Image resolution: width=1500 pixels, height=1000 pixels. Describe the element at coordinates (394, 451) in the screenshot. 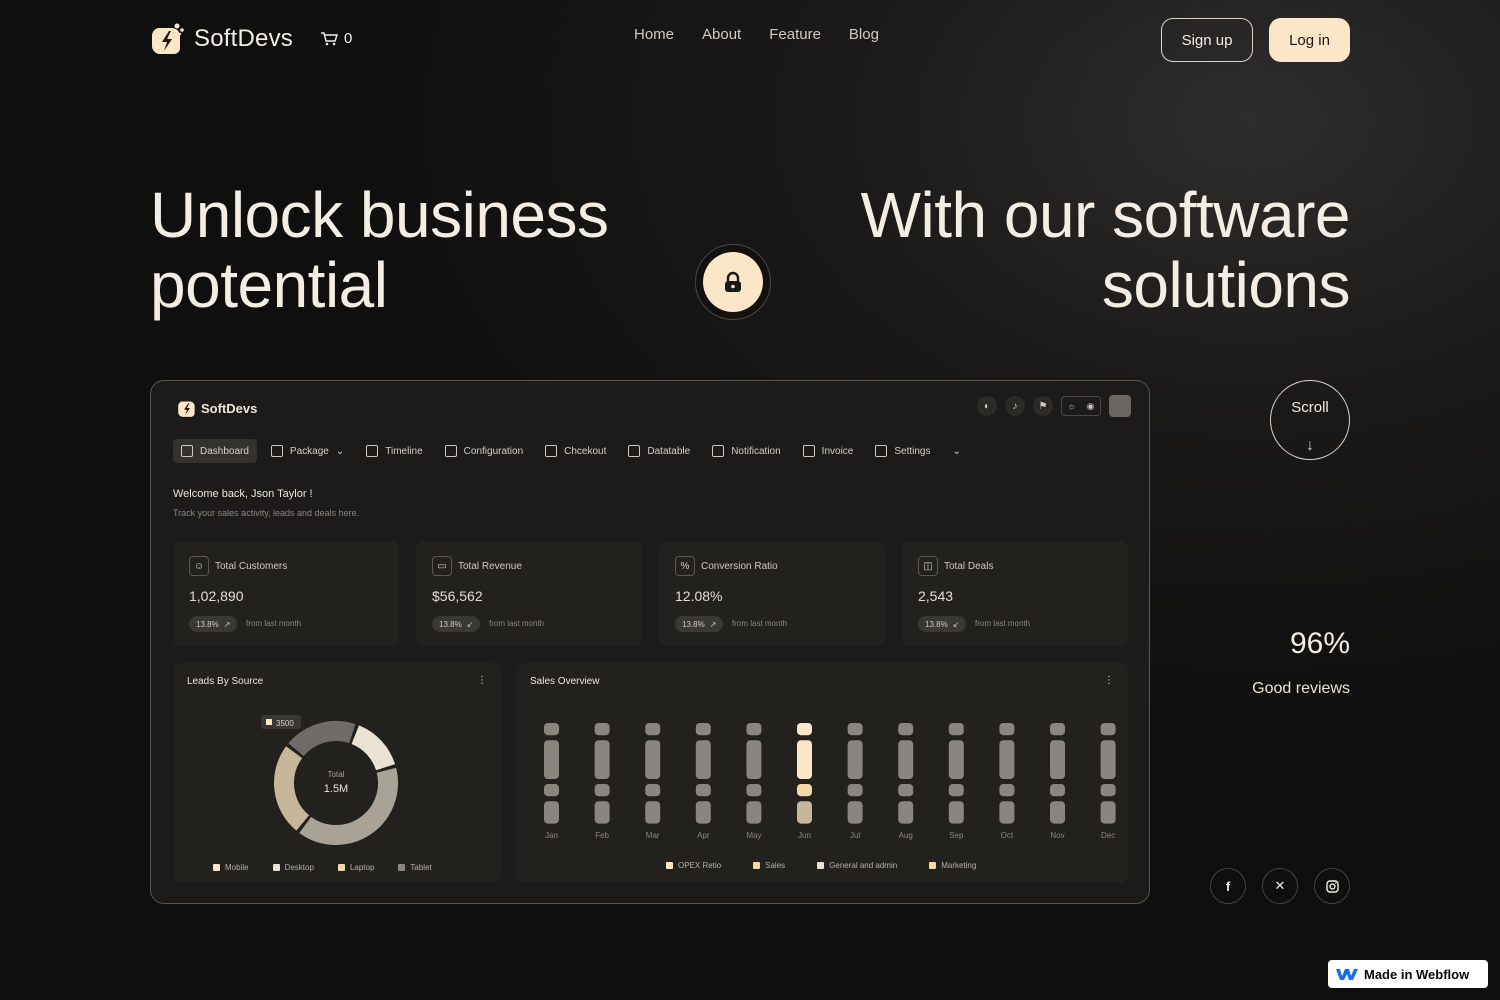

I see `tab-timeline: Timeline` at that location.